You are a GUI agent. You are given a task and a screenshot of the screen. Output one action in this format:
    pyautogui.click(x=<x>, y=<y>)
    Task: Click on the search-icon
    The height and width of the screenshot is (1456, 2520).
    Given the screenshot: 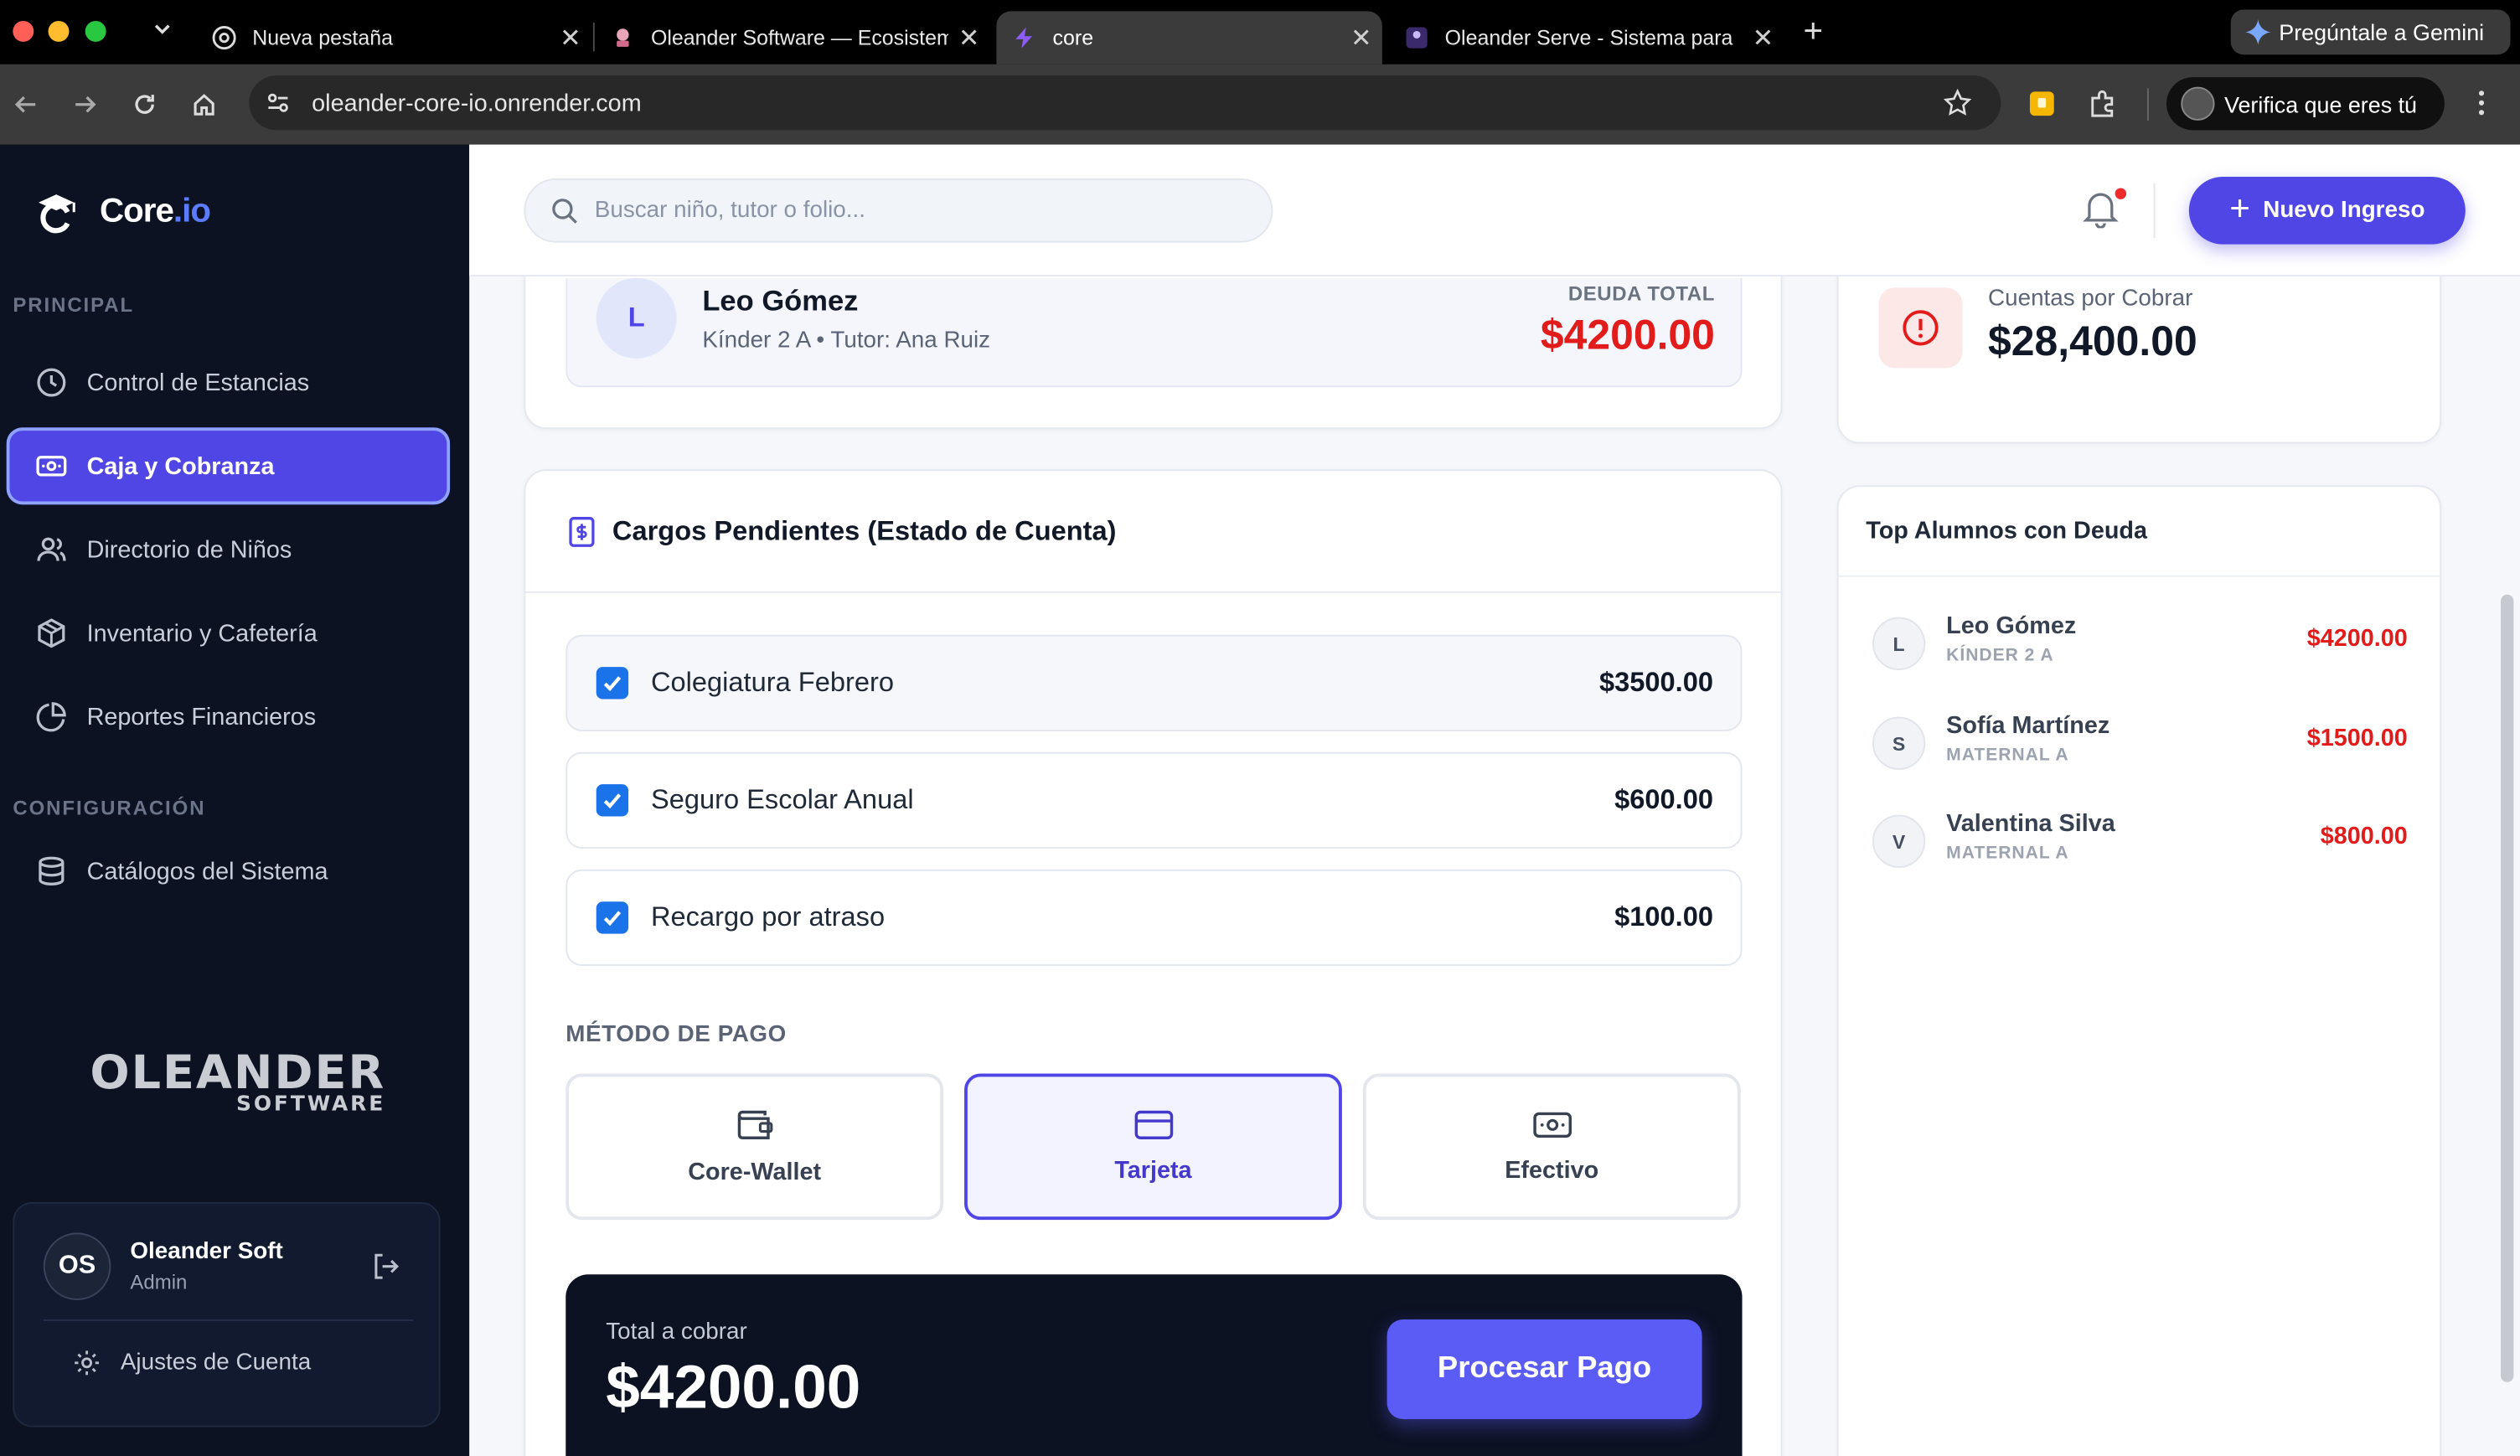 What is the action you would take?
    pyautogui.click(x=565, y=211)
    